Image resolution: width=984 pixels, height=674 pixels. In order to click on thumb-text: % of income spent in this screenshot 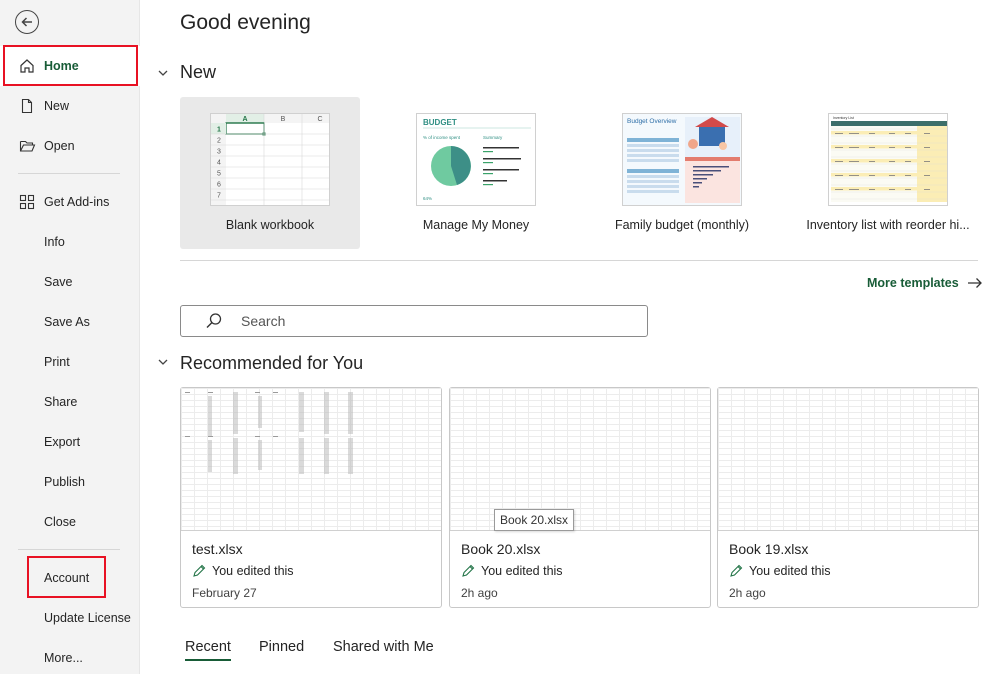, I will do `click(442, 137)`.